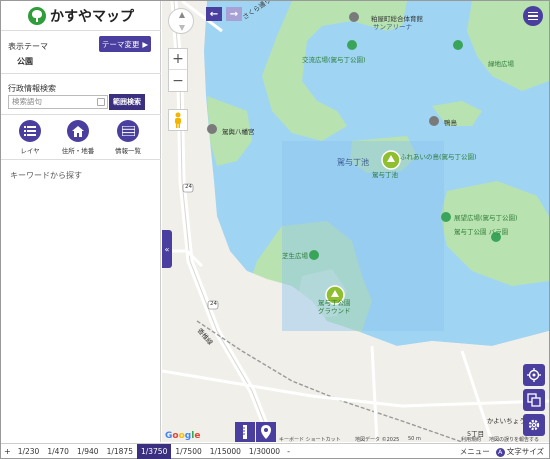 The height and width of the screenshot is (459, 550). I want to click on list-table-icon, so click(128, 131).